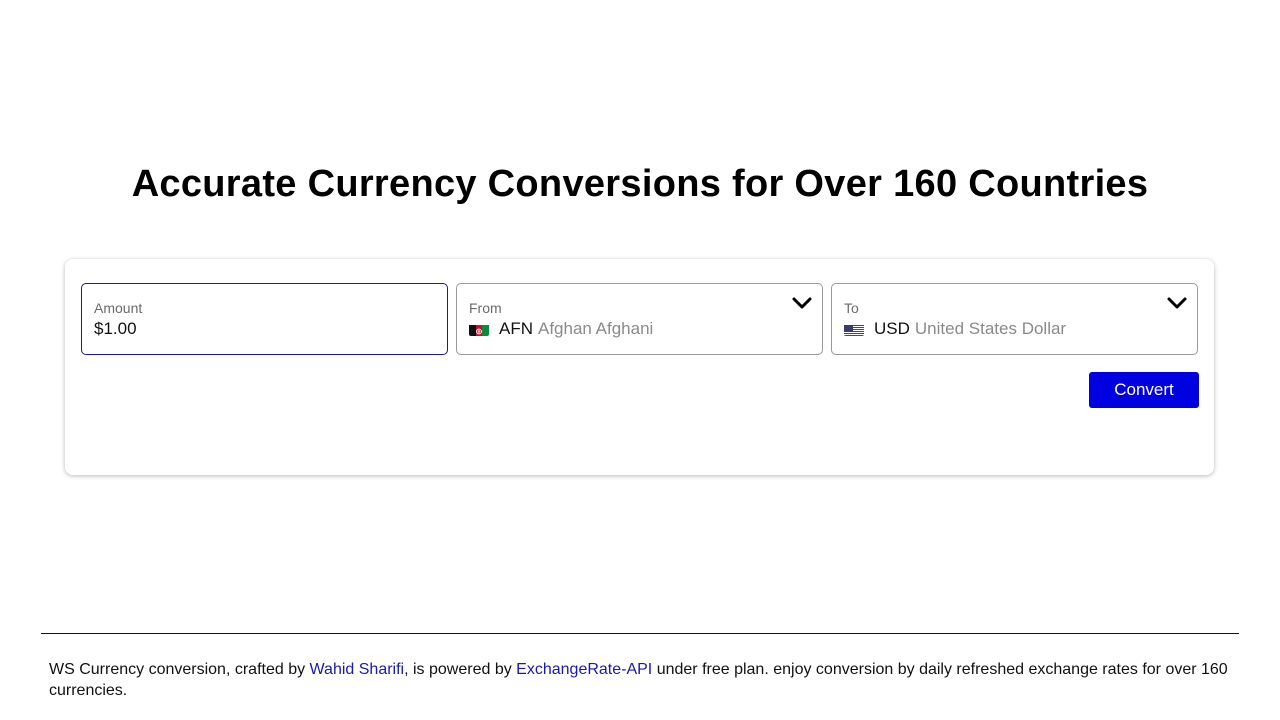 This screenshot has width=1280, height=720. I want to click on amount-value-wrap, so click(254, 329).